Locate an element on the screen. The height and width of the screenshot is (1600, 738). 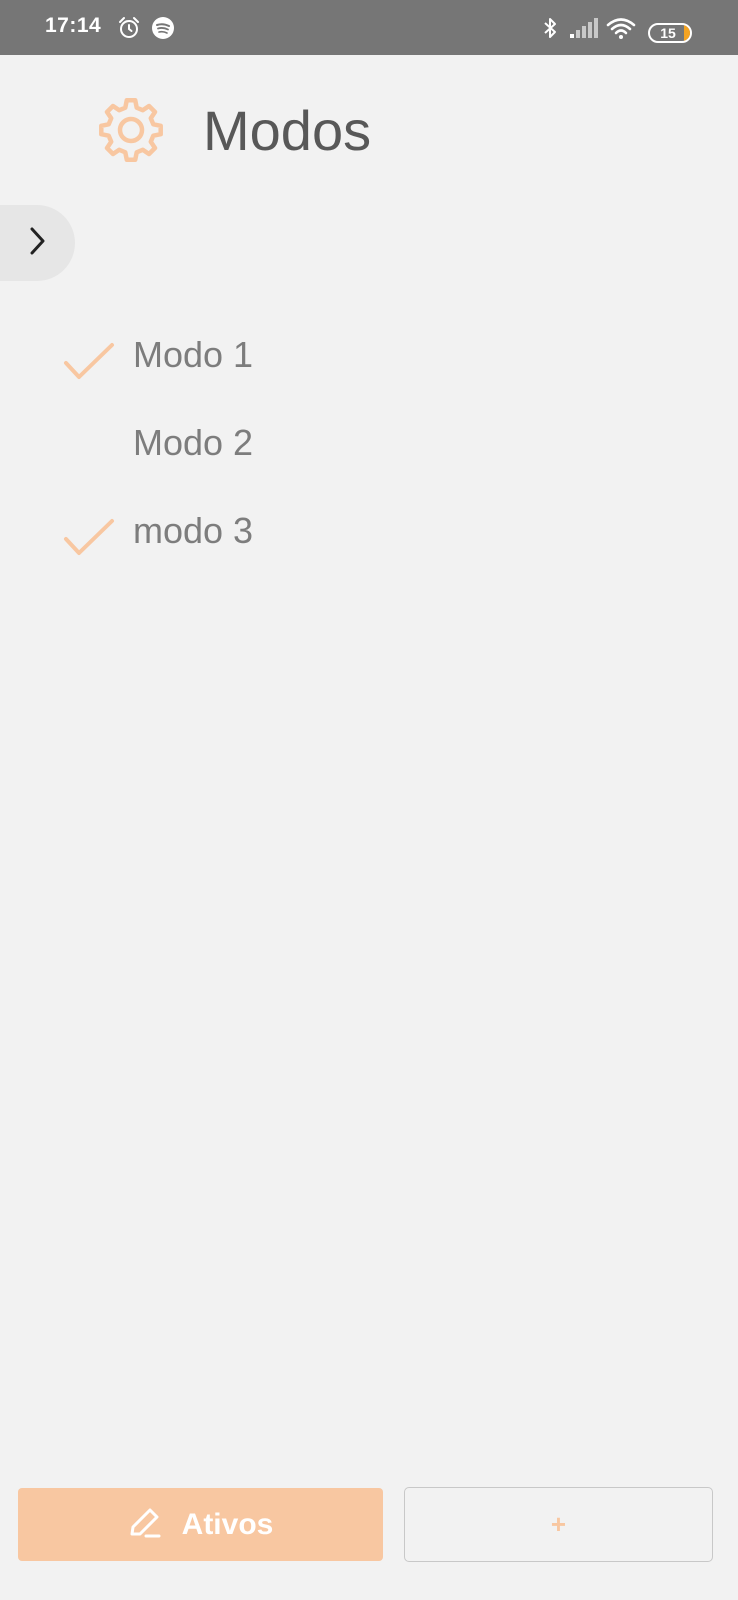
mode-label: modo 3 is located at coordinates (193, 530).